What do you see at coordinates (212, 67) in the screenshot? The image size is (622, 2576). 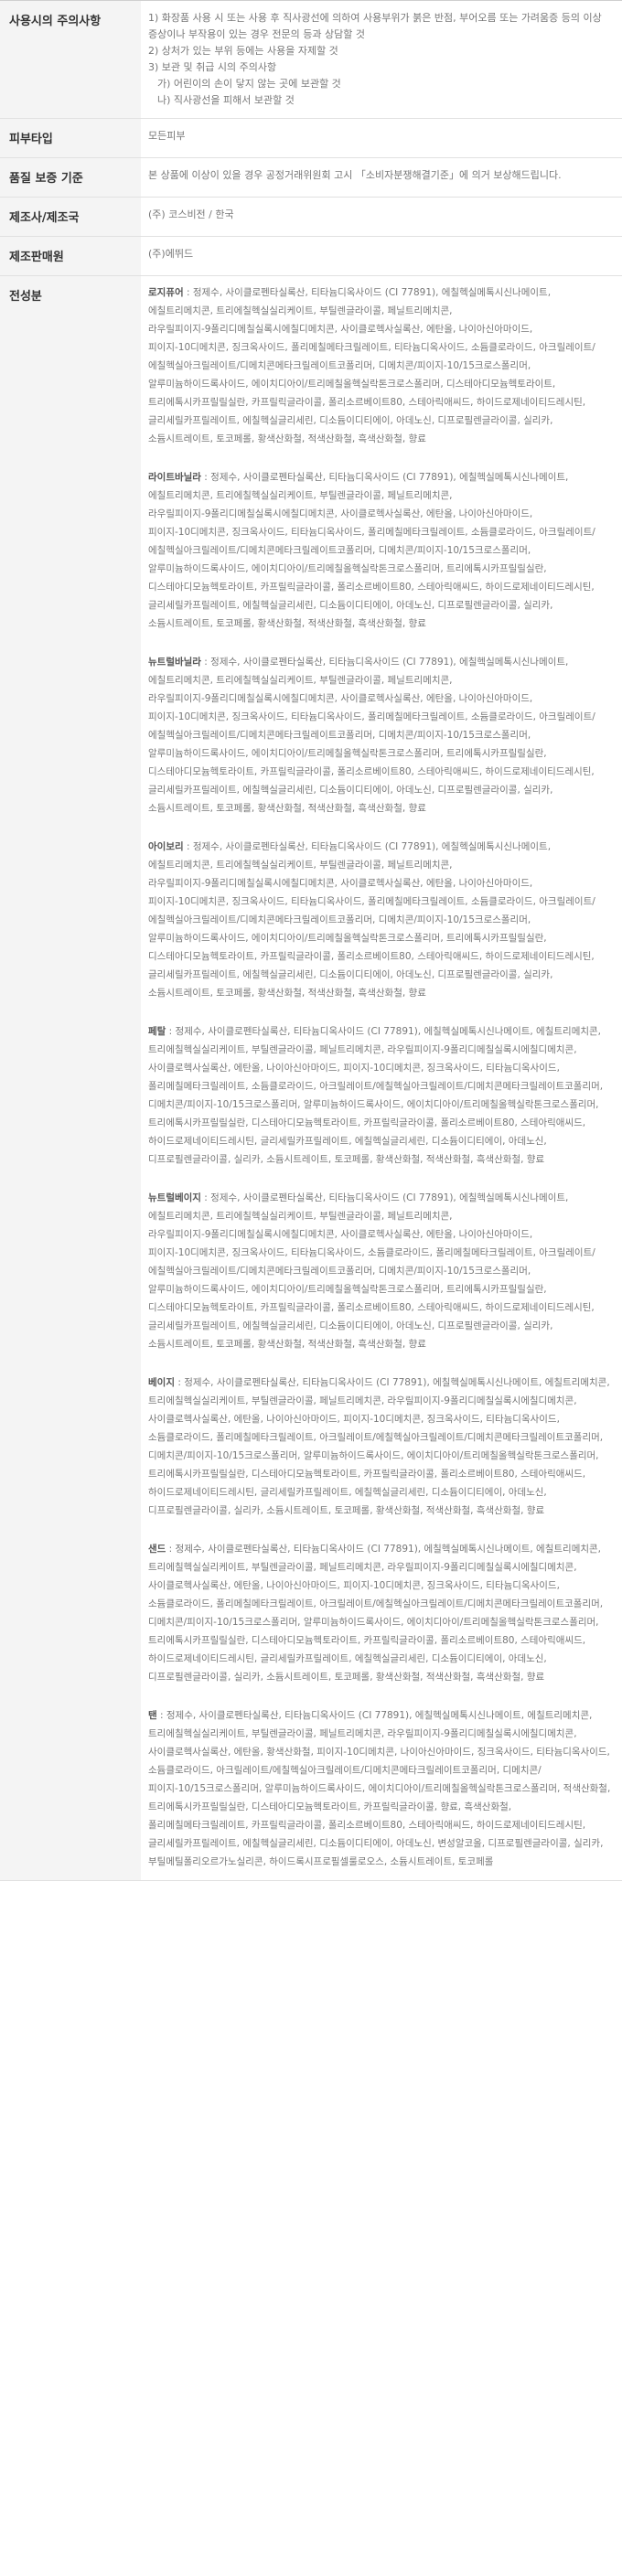 I see `precaution-line: 3) 보관 및 취급 시의 주의사항` at bounding box center [212, 67].